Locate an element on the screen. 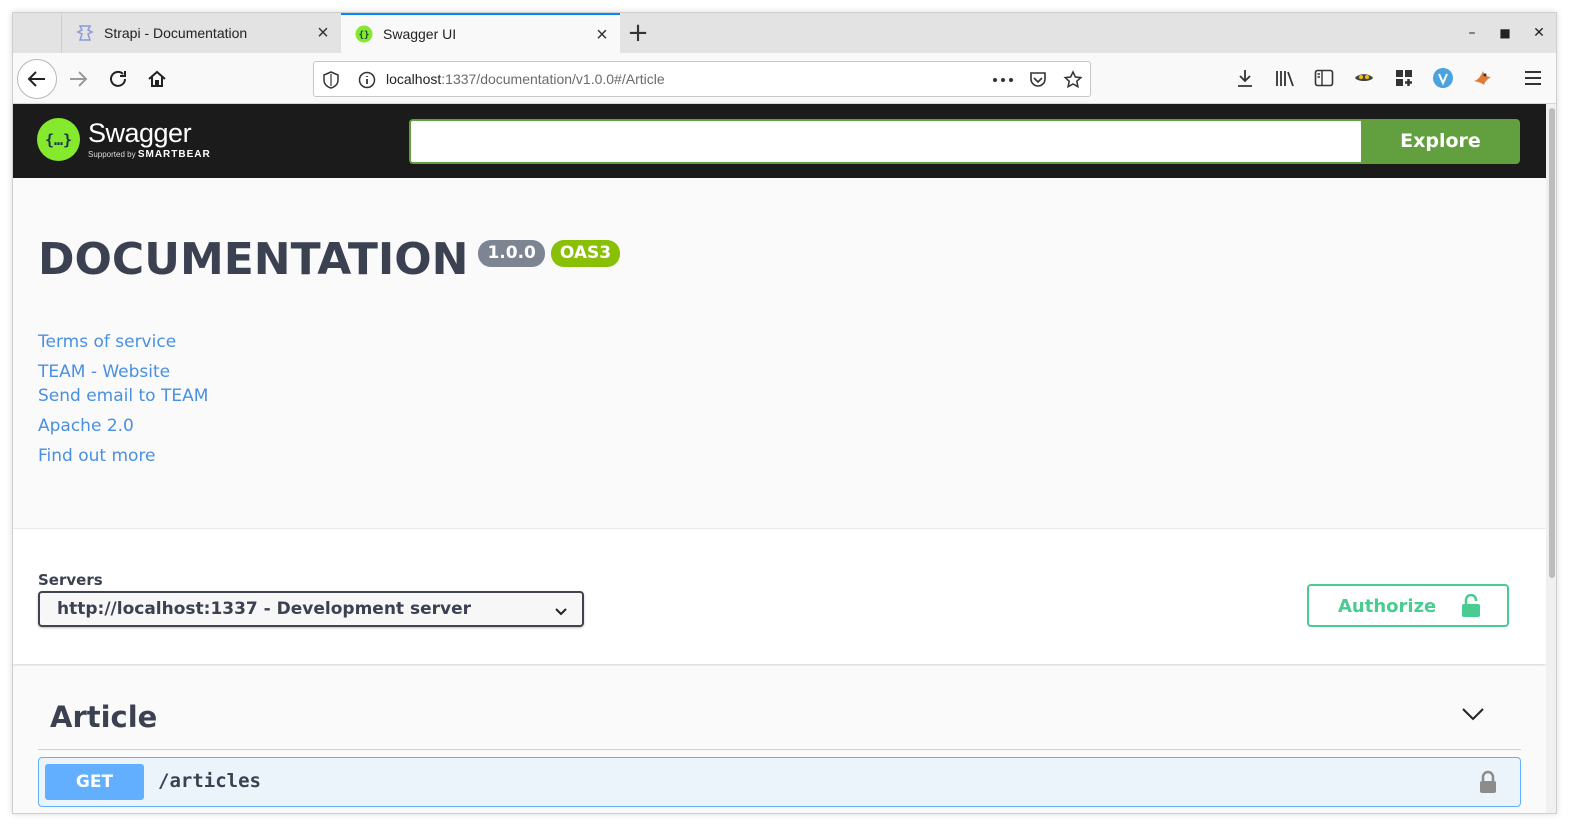 The height and width of the screenshot is (832, 1584). reload-button is located at coordinates (118, 79).